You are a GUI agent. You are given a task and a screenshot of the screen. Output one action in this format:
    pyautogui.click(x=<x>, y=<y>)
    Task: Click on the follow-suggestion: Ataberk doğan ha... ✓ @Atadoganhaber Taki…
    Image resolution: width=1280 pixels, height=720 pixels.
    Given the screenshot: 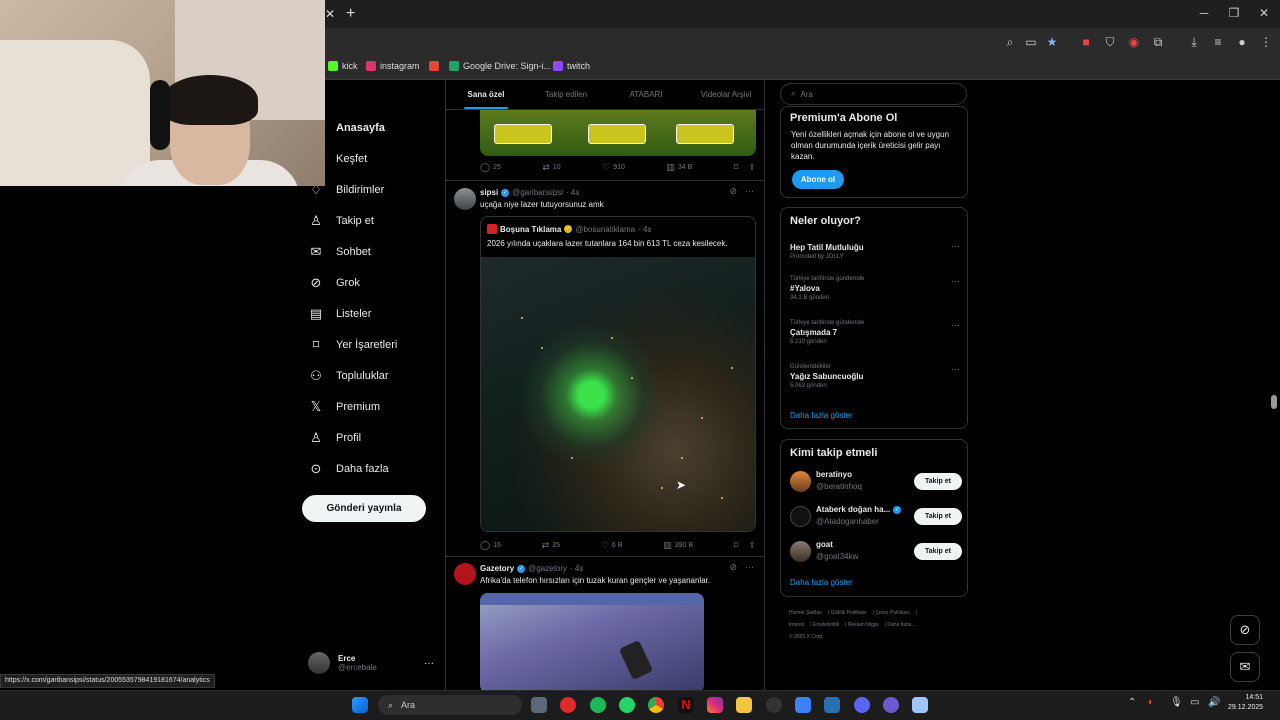 What is the action you would take?
    pyautogui.click(x=876, y=517)
    